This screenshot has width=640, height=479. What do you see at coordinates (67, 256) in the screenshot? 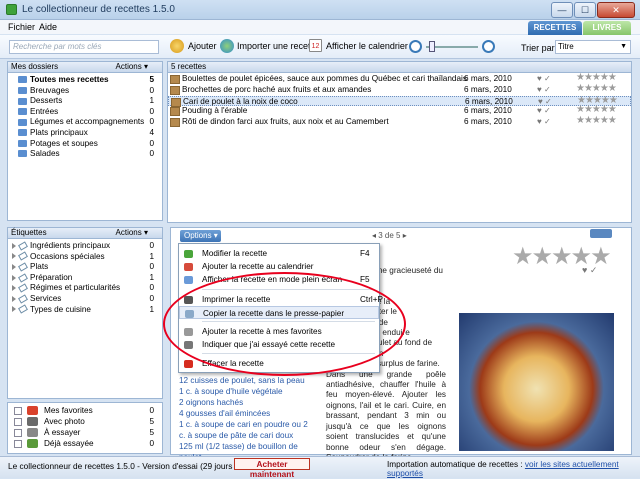
I see `tag-label: Occasions spéciales` at bounding box center [67, 256].